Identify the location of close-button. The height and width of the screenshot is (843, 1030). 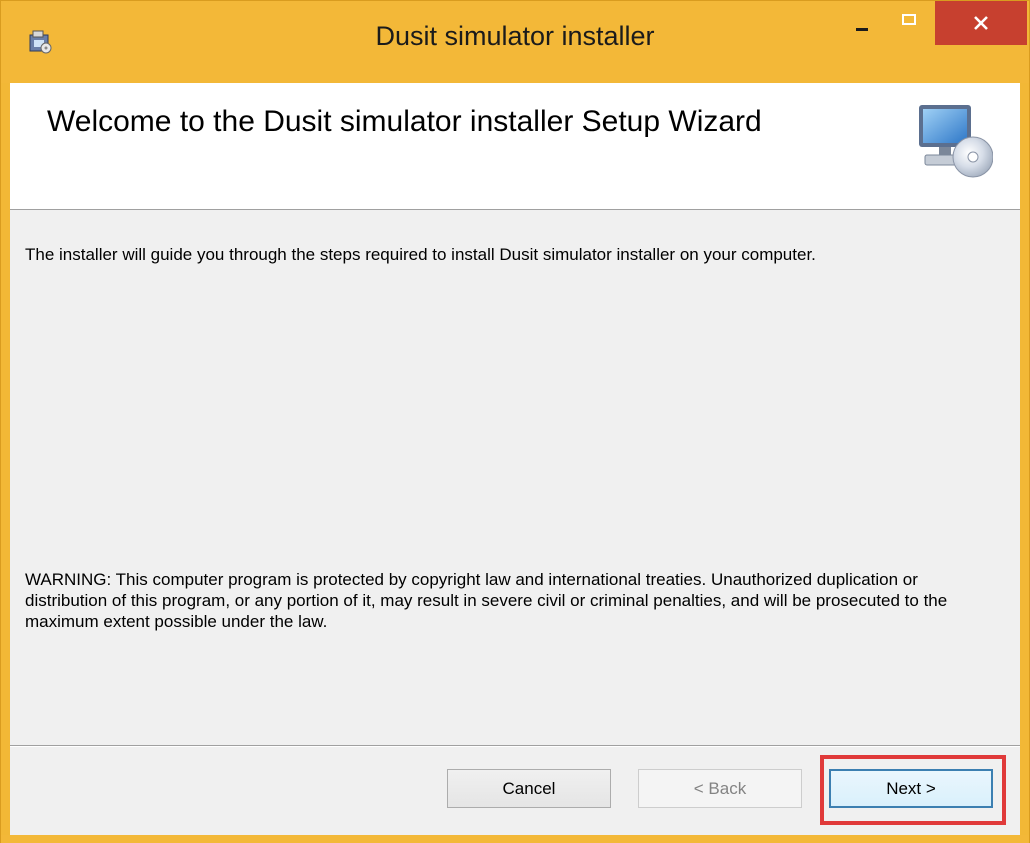
(981, 23).